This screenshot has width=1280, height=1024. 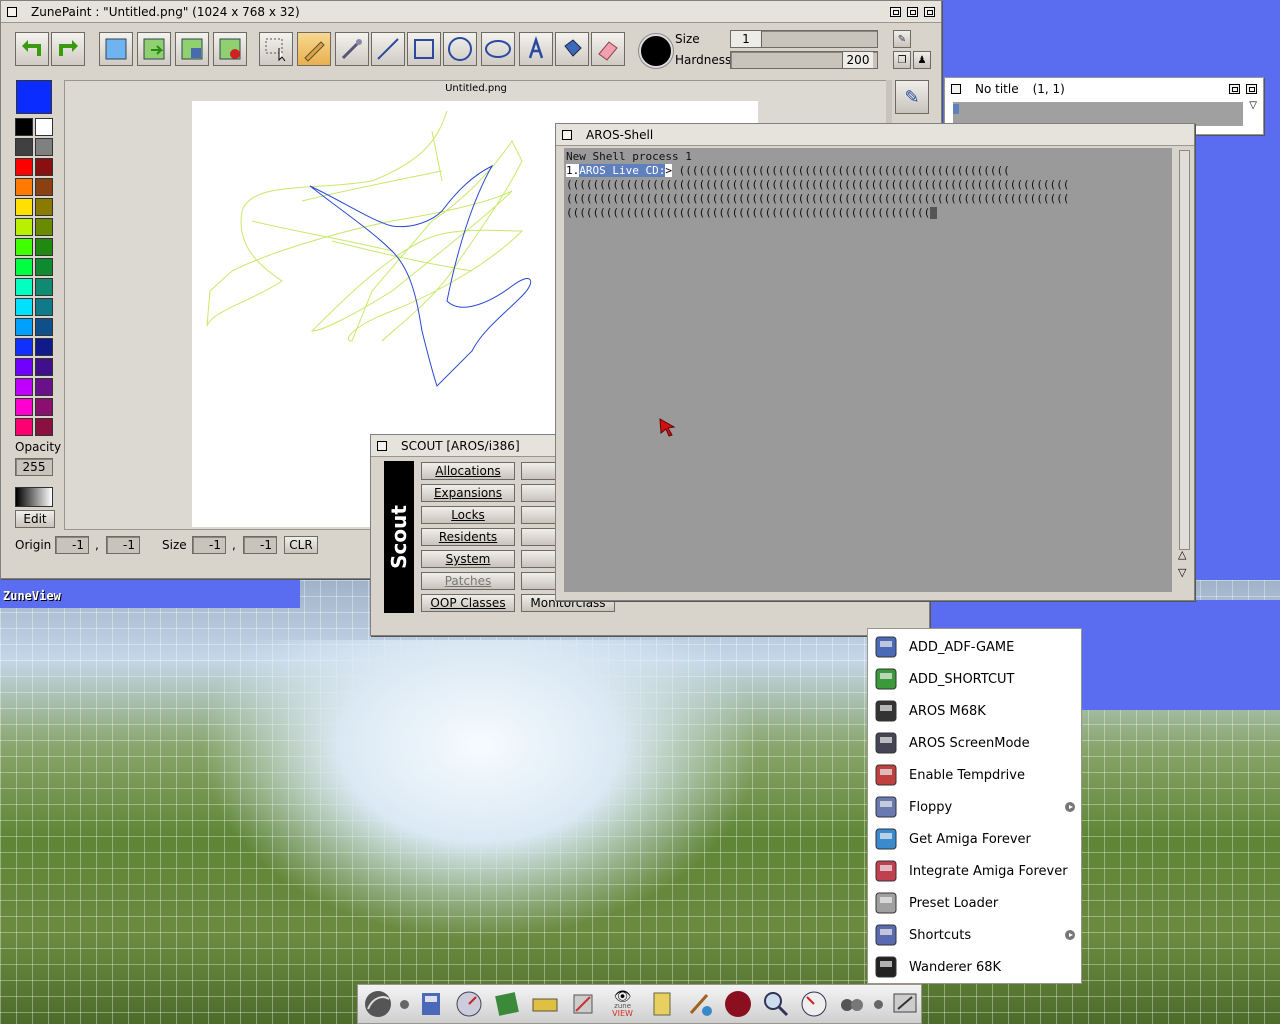 I want to click on opacity-field: 255, so click(x=34, y=467).